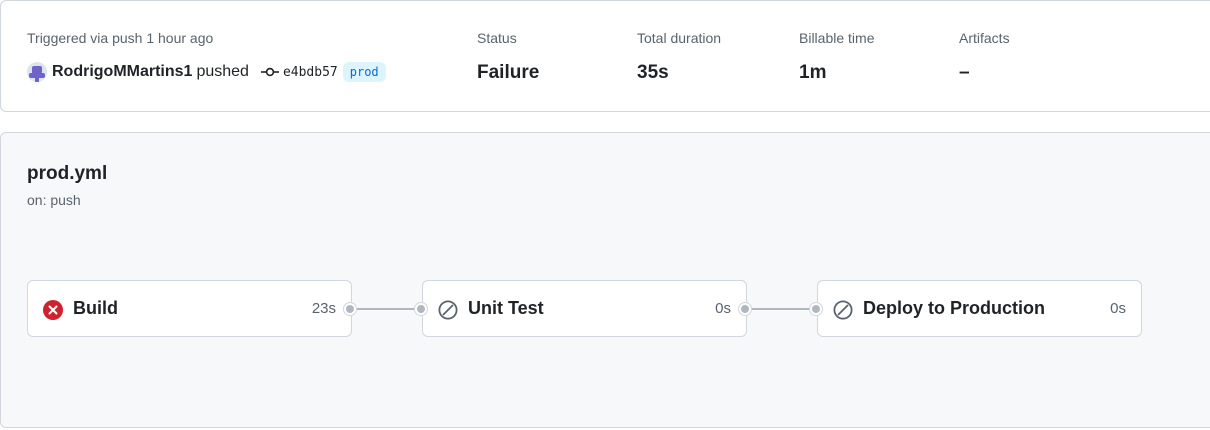  What do you see at coordinates (508, 72) in the screenshot?
I see `status-value: Failure` at bounding box center [508, 72].